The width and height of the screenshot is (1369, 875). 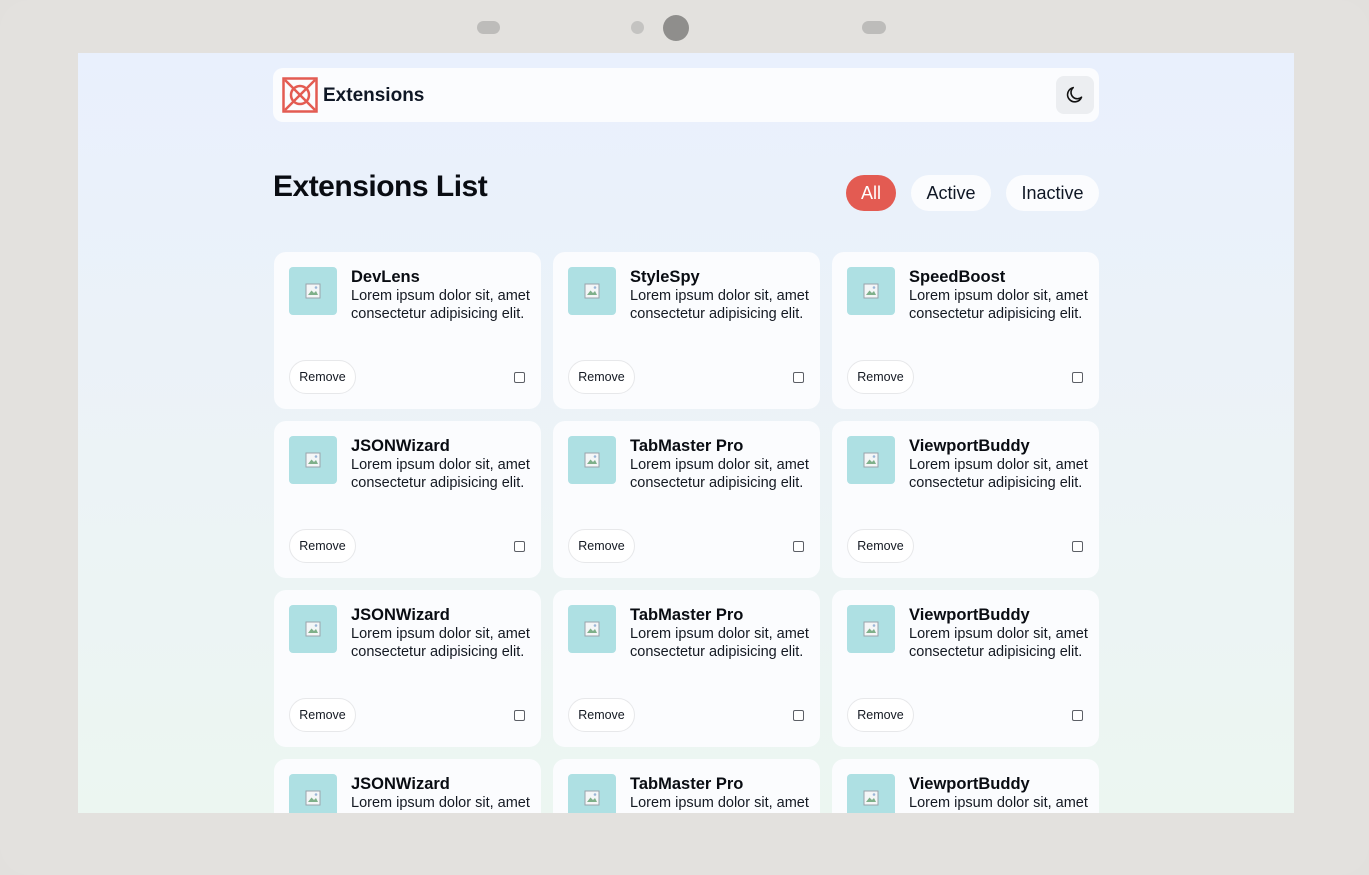 What do you see at coordinates (637, 27) in the screenshot?
I see `light-sensor` at bounding box center [637, 27].